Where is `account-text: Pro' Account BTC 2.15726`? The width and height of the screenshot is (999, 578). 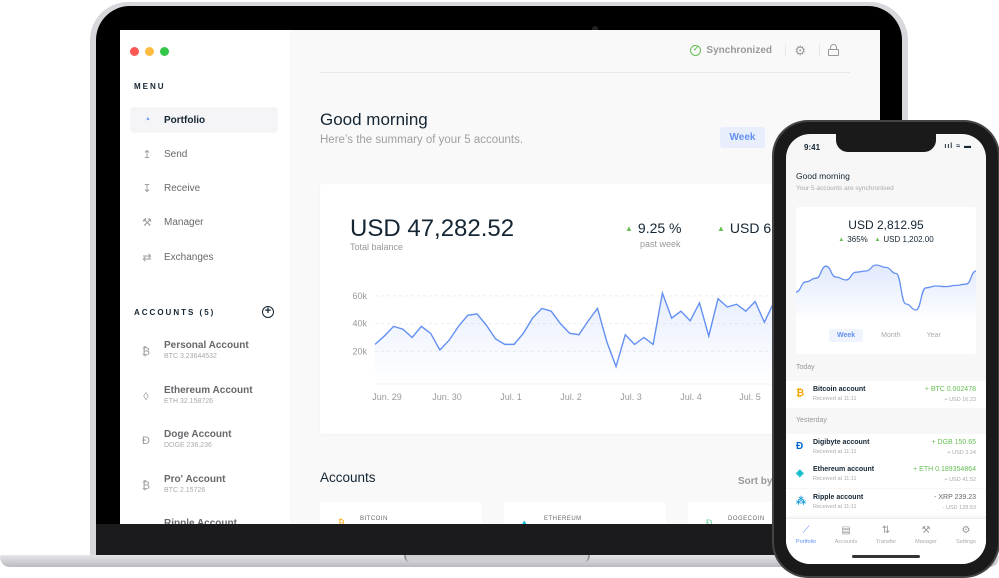 account-text: Pro' Account BTC 2.15726 is located at coordinates (194, 484).